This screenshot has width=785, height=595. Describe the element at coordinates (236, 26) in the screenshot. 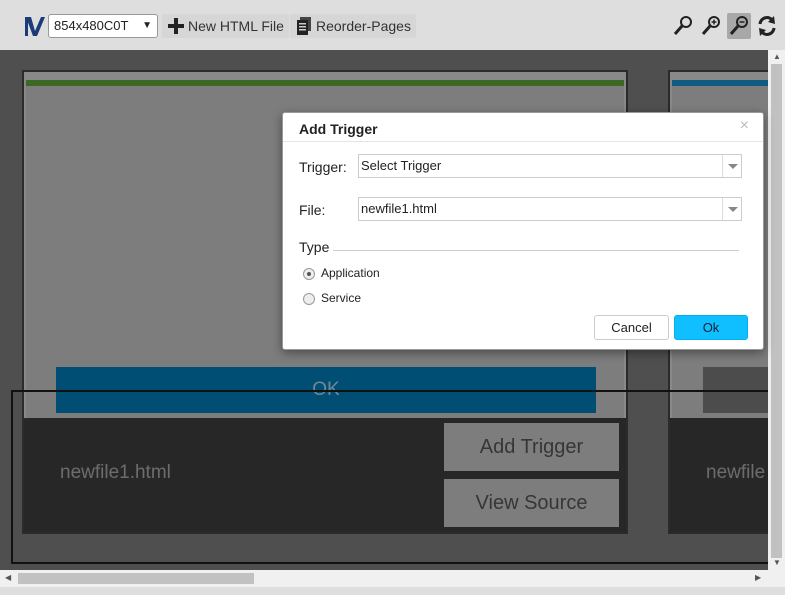

I see `new-html-file-label: New HTML File` at that location.